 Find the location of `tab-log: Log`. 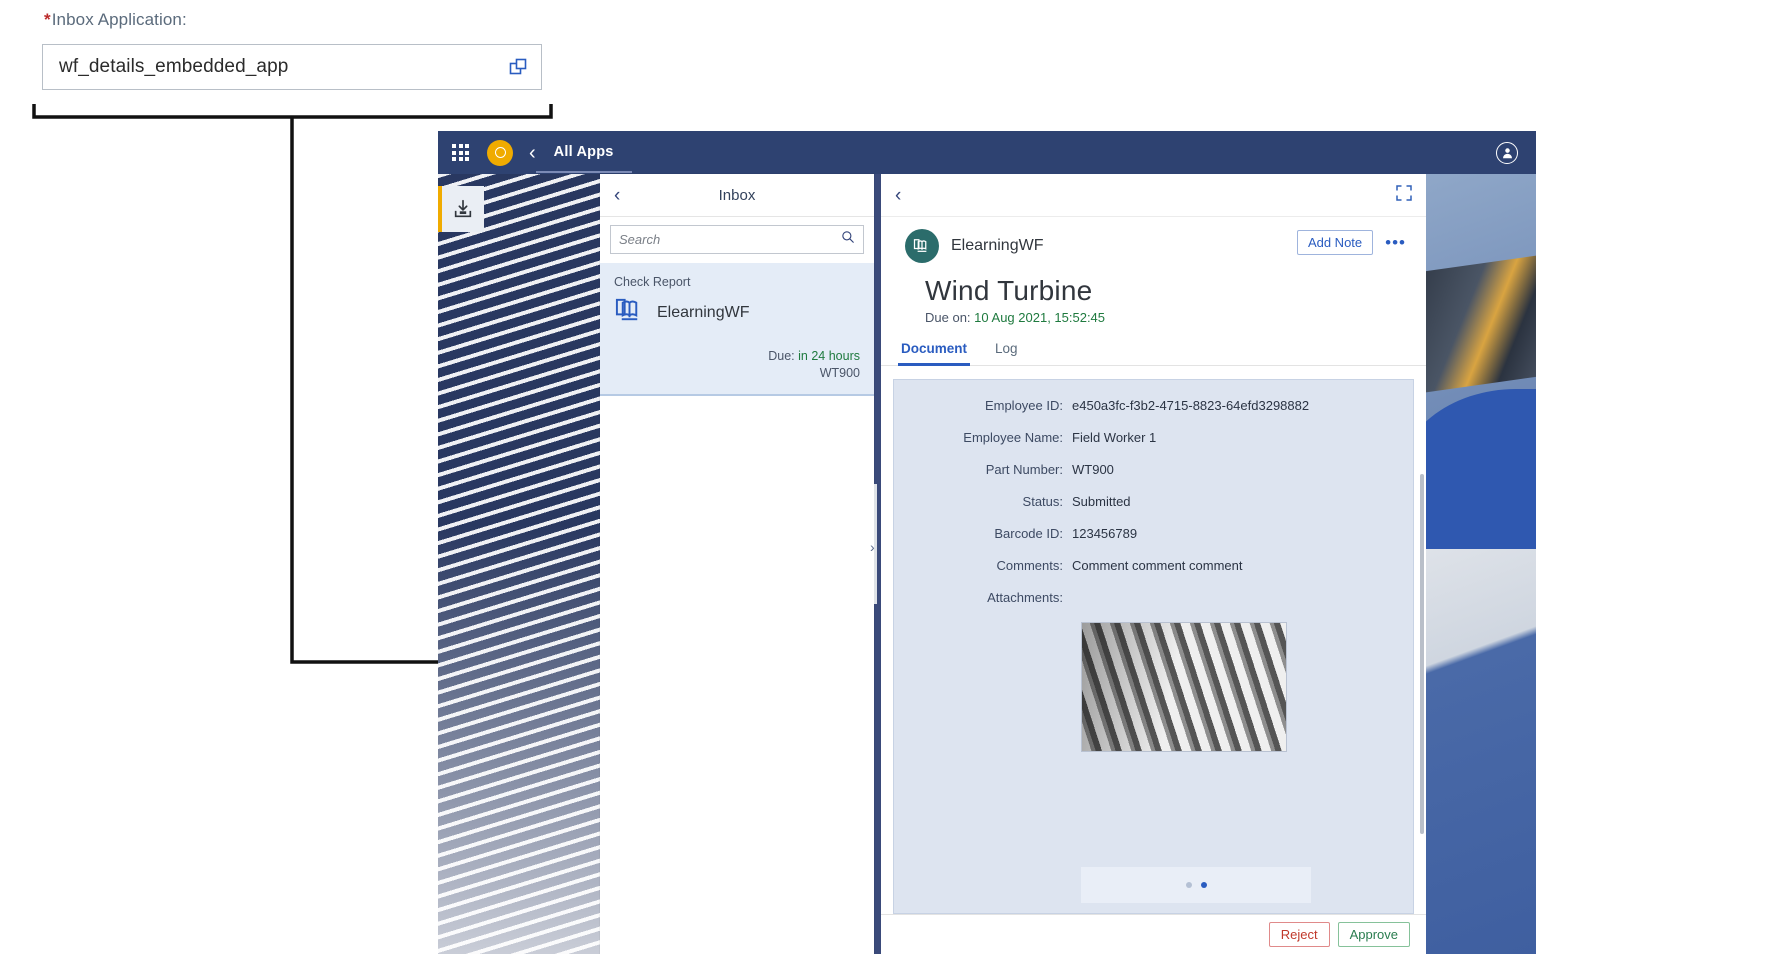

tab-log: Log is located at coordinates (1006, 353).